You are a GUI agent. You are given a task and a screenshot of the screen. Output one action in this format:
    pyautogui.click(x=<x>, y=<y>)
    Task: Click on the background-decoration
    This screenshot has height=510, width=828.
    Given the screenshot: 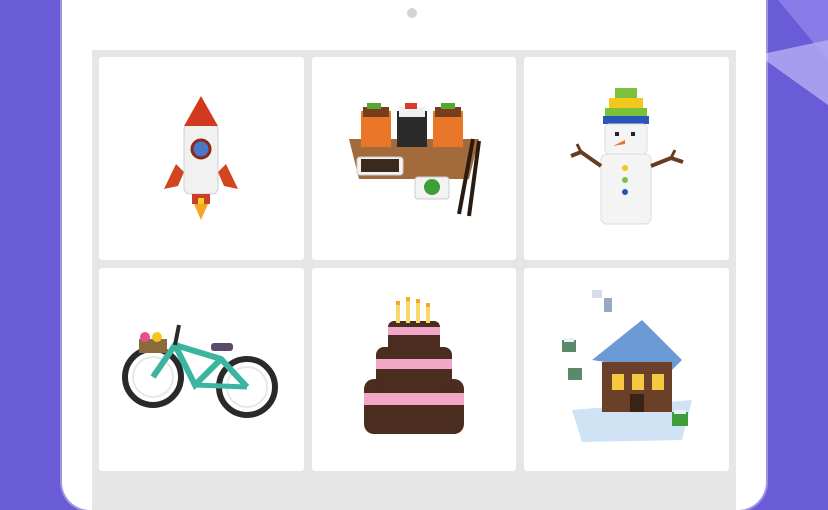 What is the action you would take?
    pyautogui.click(x=793, y=52)
    